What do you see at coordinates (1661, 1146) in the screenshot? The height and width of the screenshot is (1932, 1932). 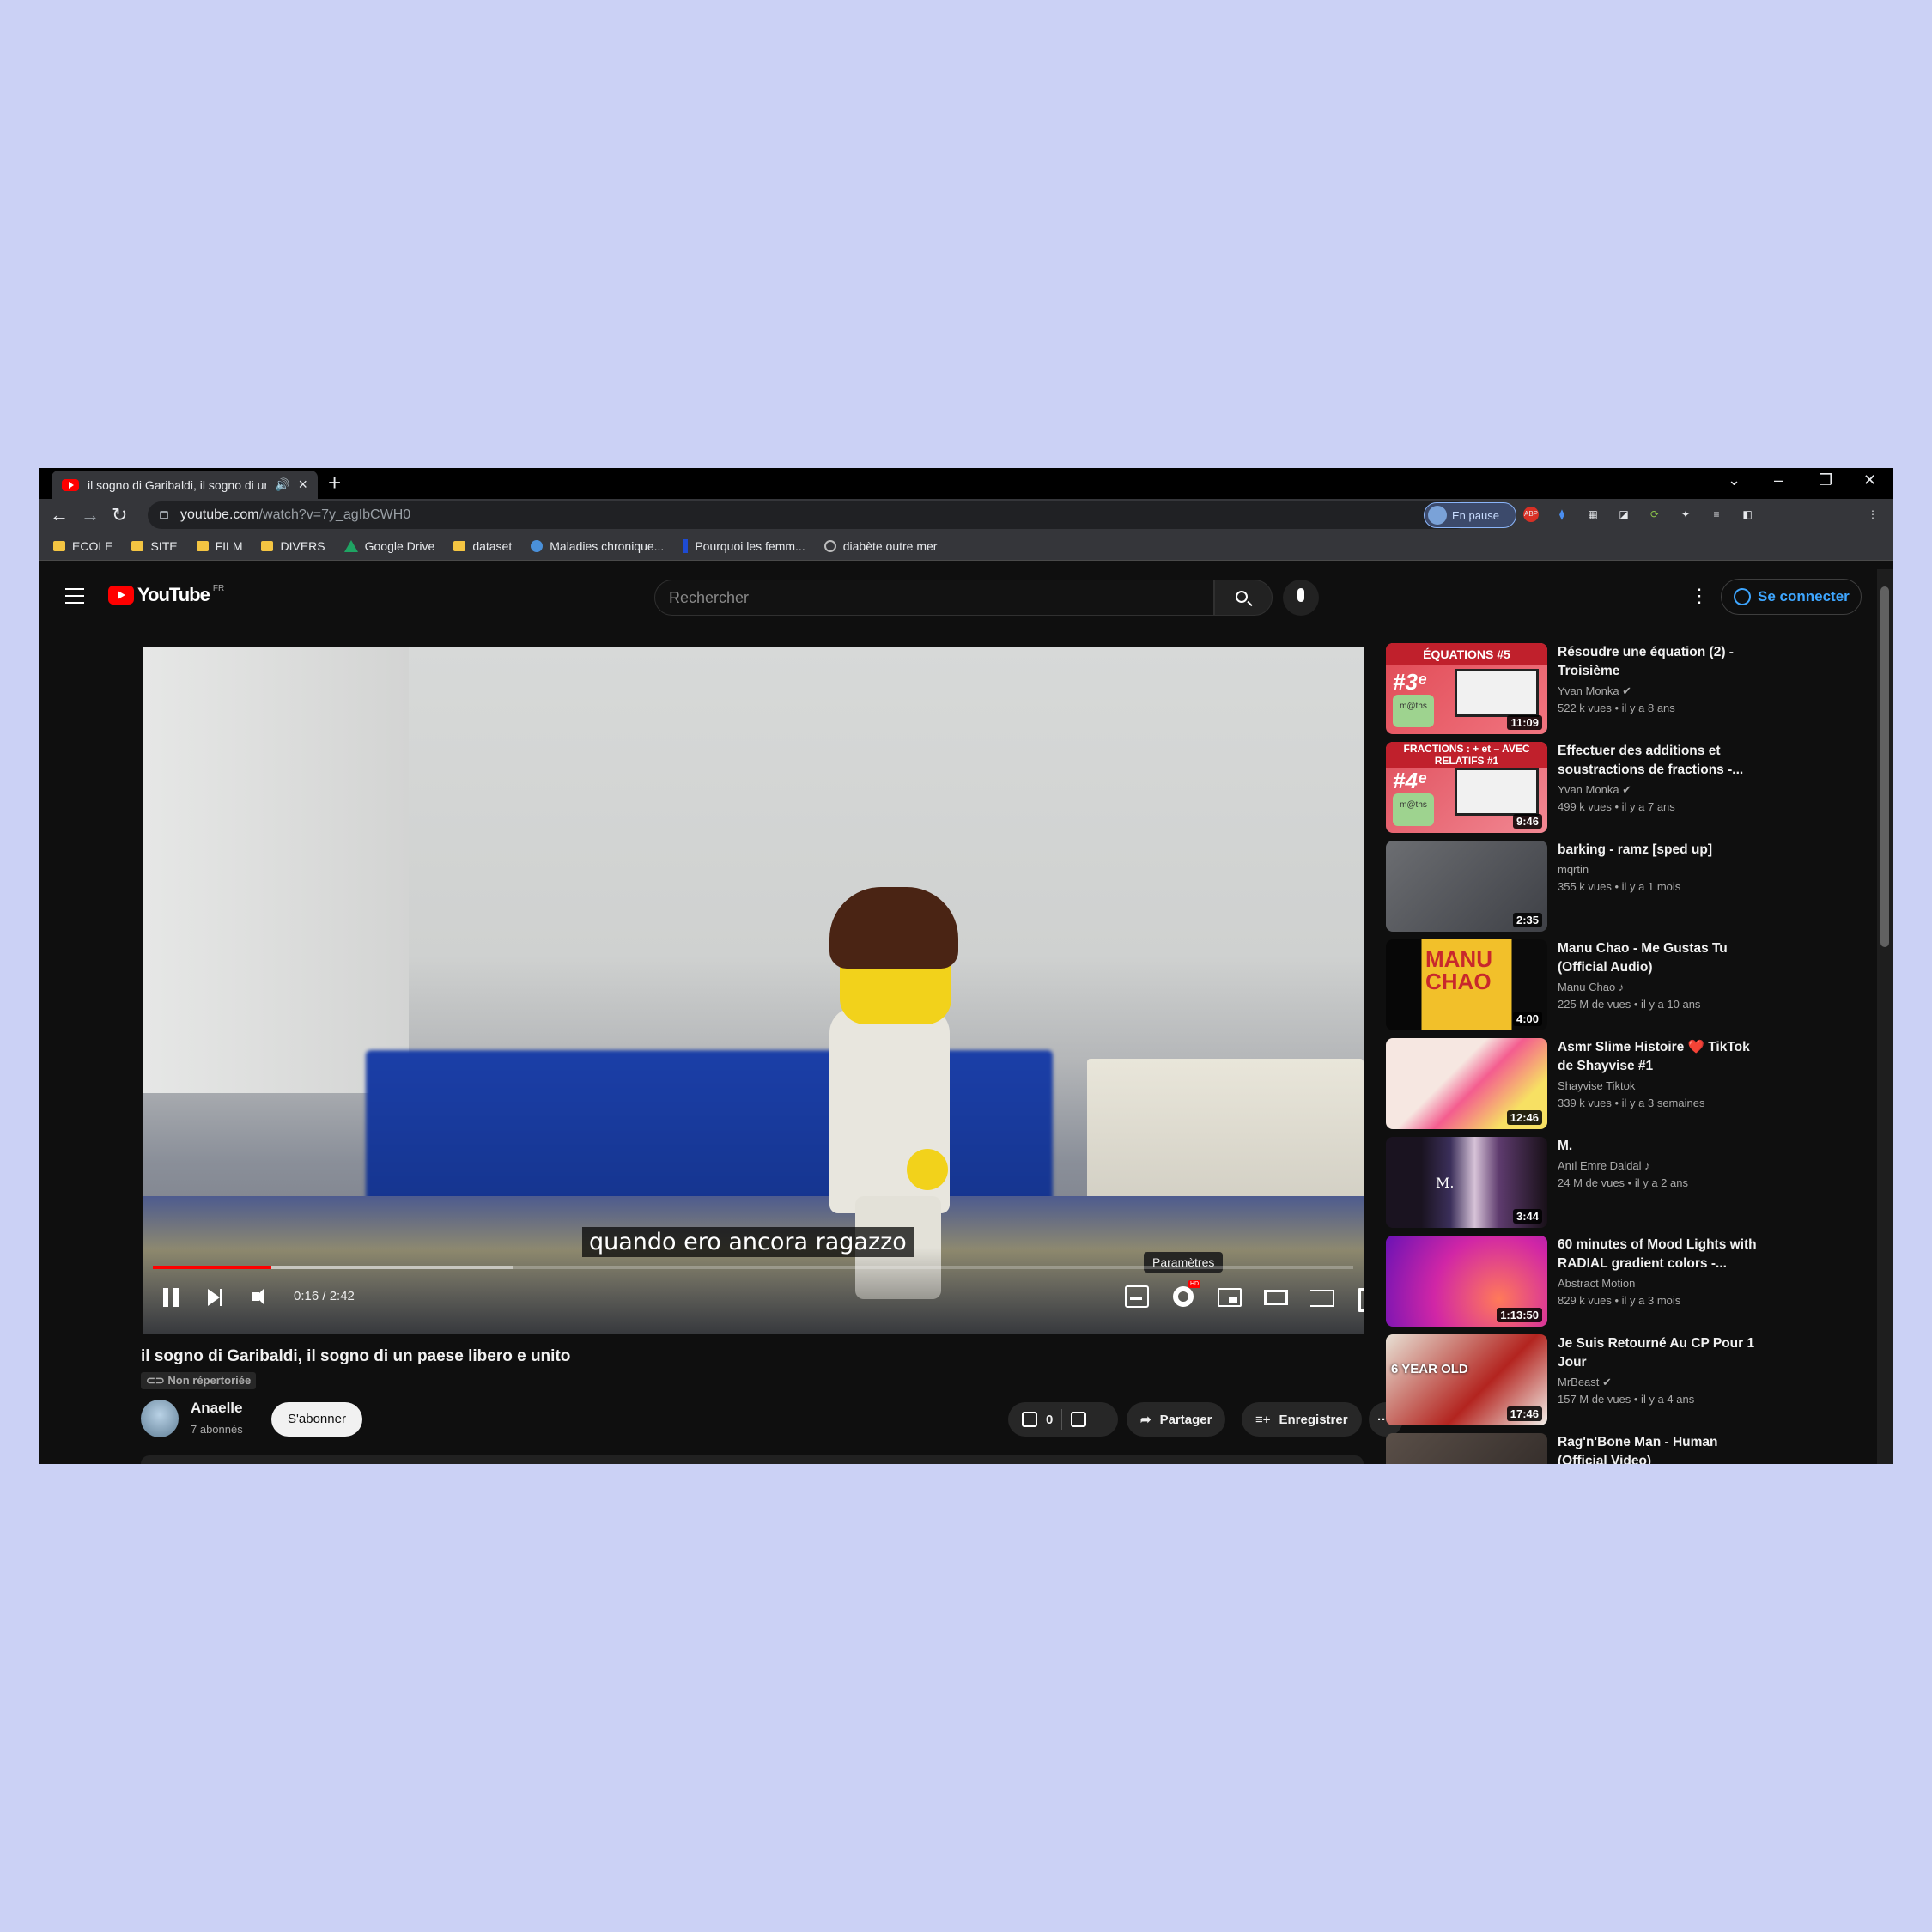 I see `recommendation-title: M.` at bounding box center [1661, 1146].